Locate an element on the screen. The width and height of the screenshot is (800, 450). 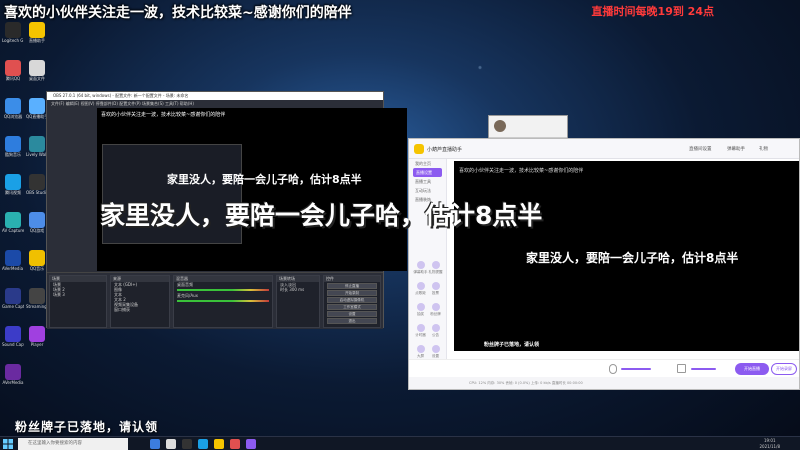
desktop-icon-label: QQ游戏 is located at coordinates (37, 230).